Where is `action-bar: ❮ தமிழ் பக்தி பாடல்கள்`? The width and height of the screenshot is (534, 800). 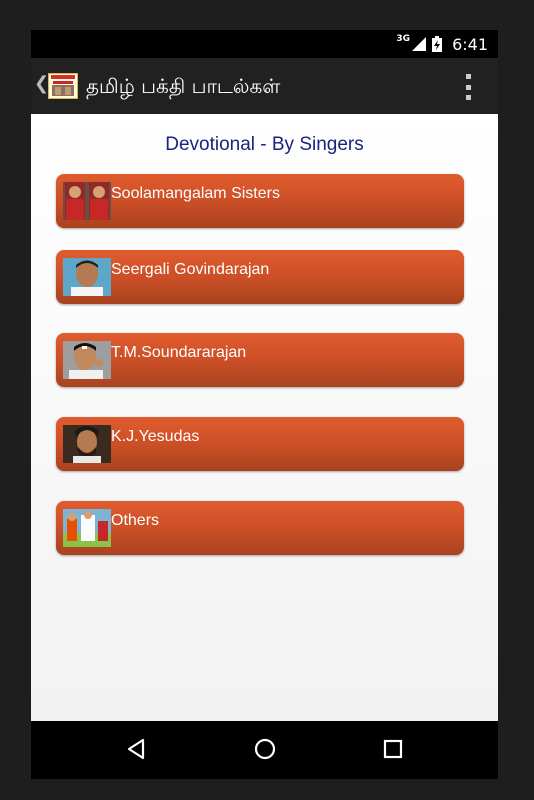 action-bar: ❮ தமிழ் பக்தி பாடல்கள் is located at coordinates (264, 86).